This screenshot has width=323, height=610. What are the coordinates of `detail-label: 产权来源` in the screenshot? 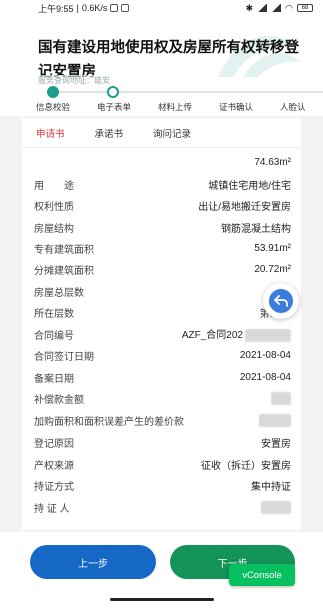 It's located at (54, 466).